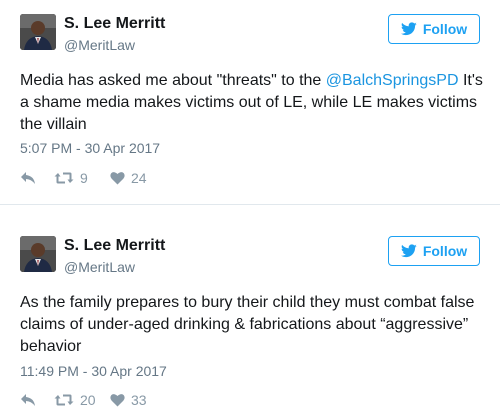 The image size is (500, 417). Describe the element at coordinates (250, 204) in the screenshot. I see `tweet-divider` at that location.